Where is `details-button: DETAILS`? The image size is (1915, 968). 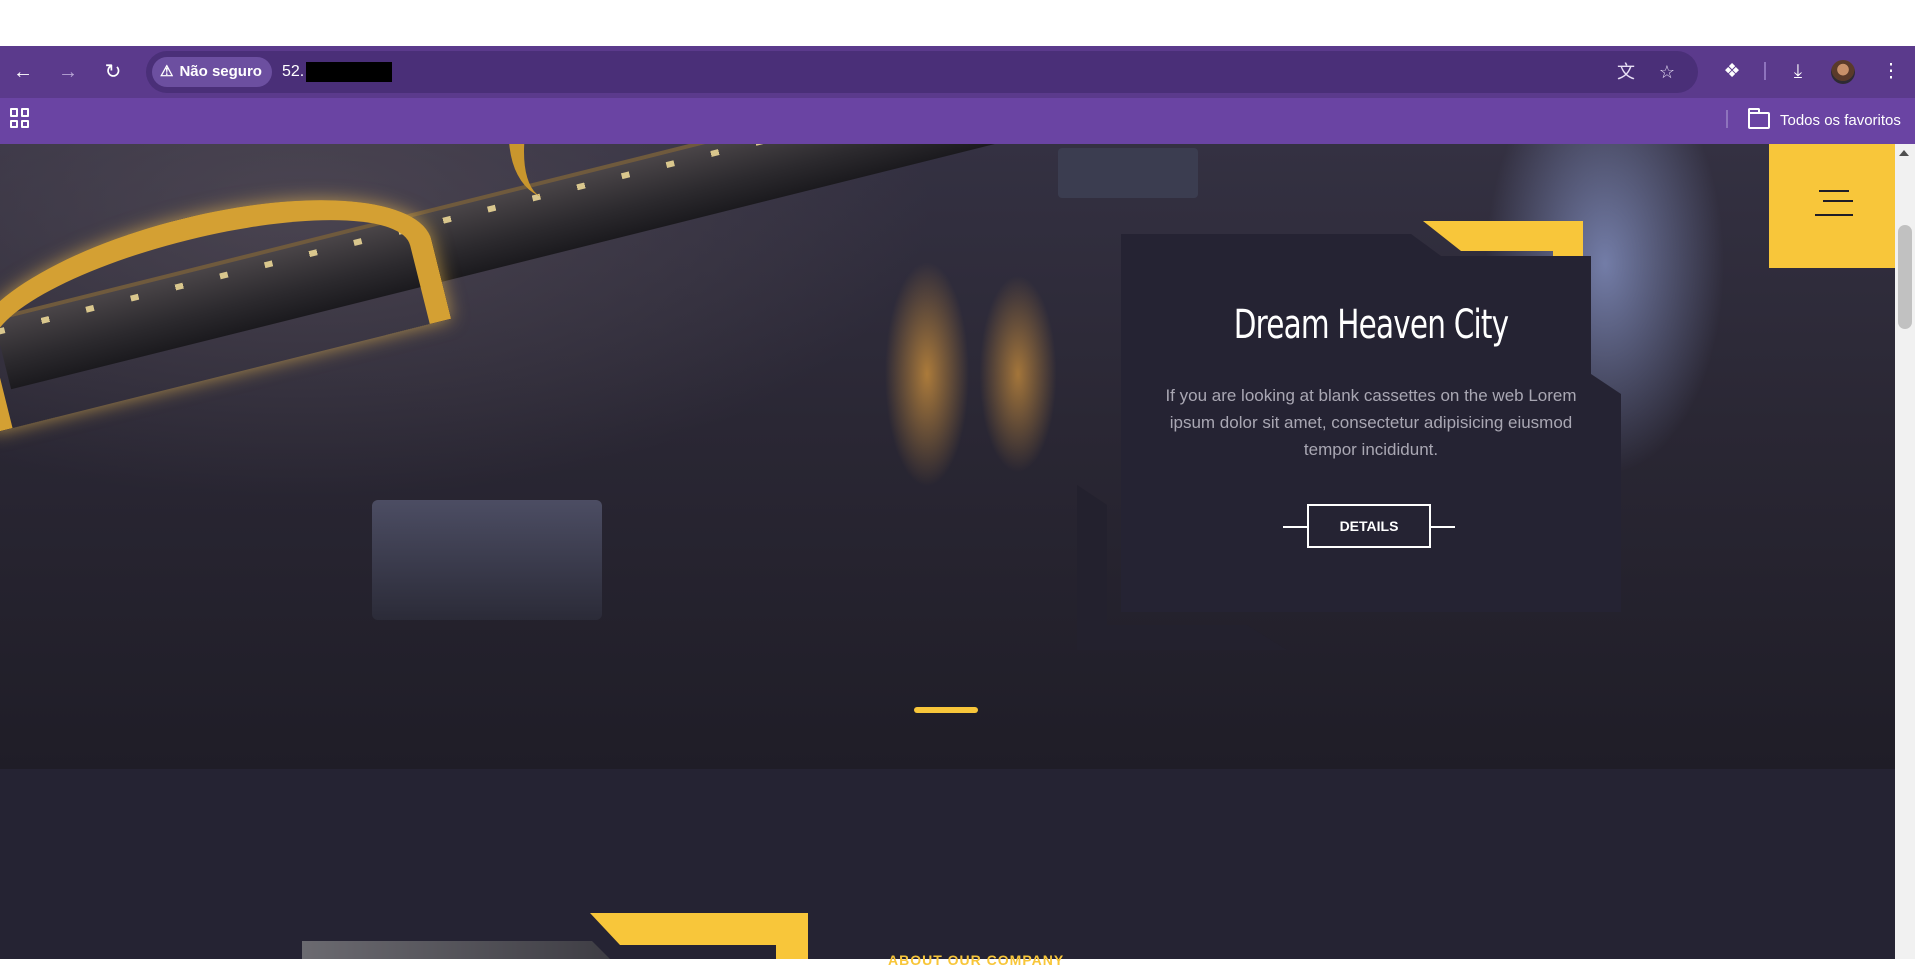 details-button: DETAILS is located at coordinates (1369, 526).